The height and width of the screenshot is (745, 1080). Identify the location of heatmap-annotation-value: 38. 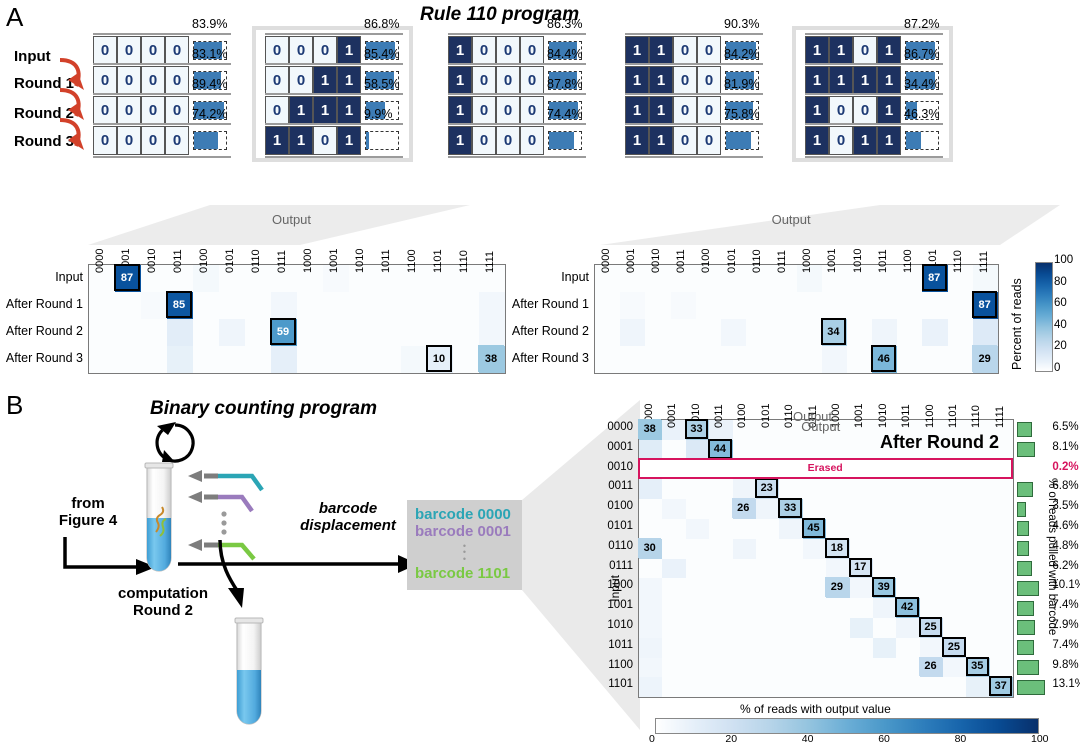
(491, 358).